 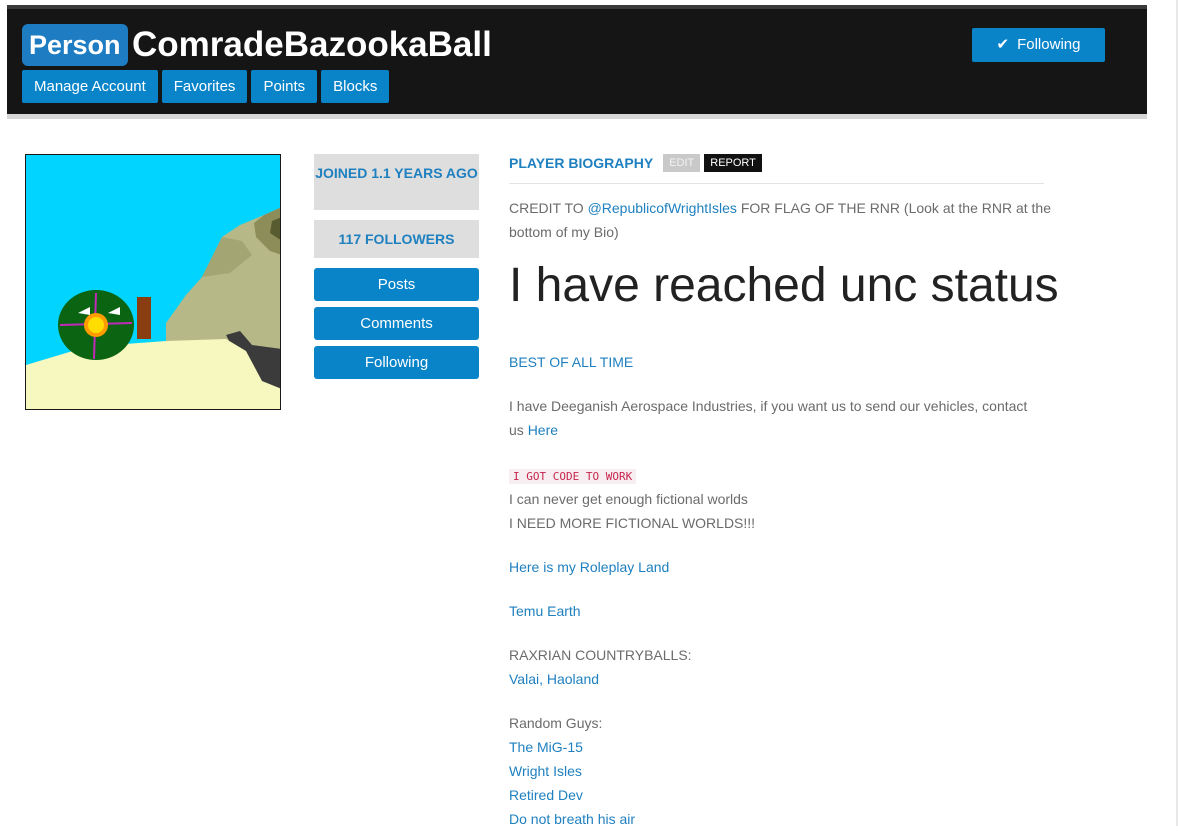 What do you see at coordinates (781, 163) in the screenshot?
I see `biography-header: PLAYER BIOGRAPHY EDIT REPORT` at bounding box center [781, 163].